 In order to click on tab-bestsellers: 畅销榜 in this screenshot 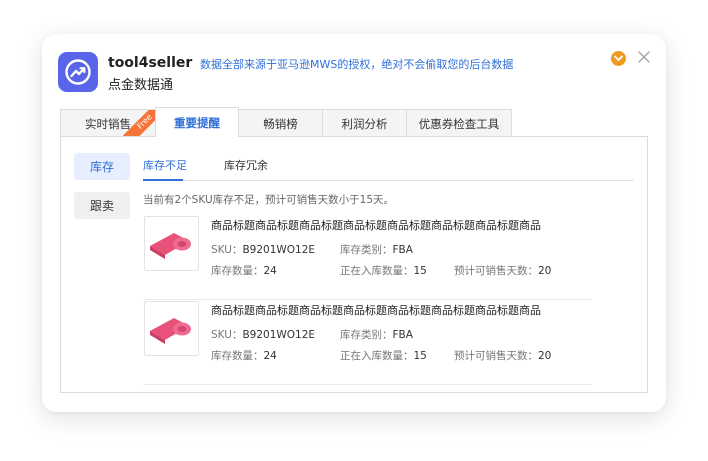, I will do `click(280, 123)`.